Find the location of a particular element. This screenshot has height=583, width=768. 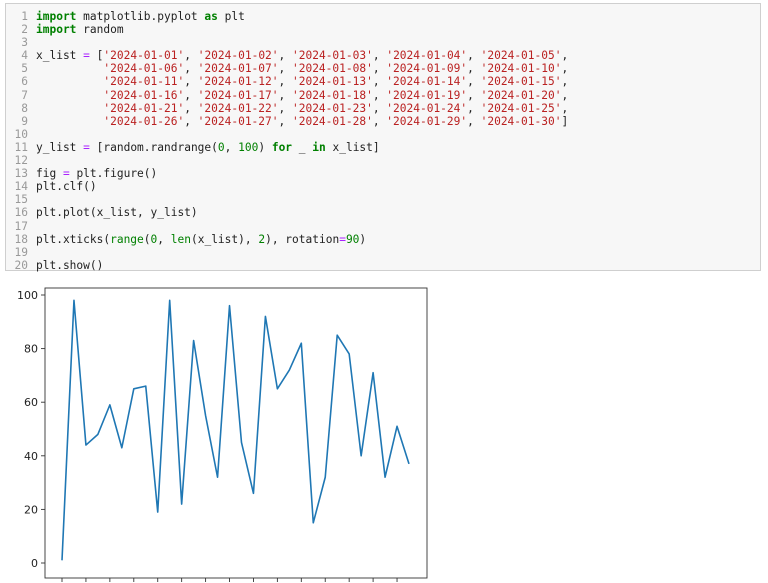

line-number: 14 is located at coordinates (21, 187).